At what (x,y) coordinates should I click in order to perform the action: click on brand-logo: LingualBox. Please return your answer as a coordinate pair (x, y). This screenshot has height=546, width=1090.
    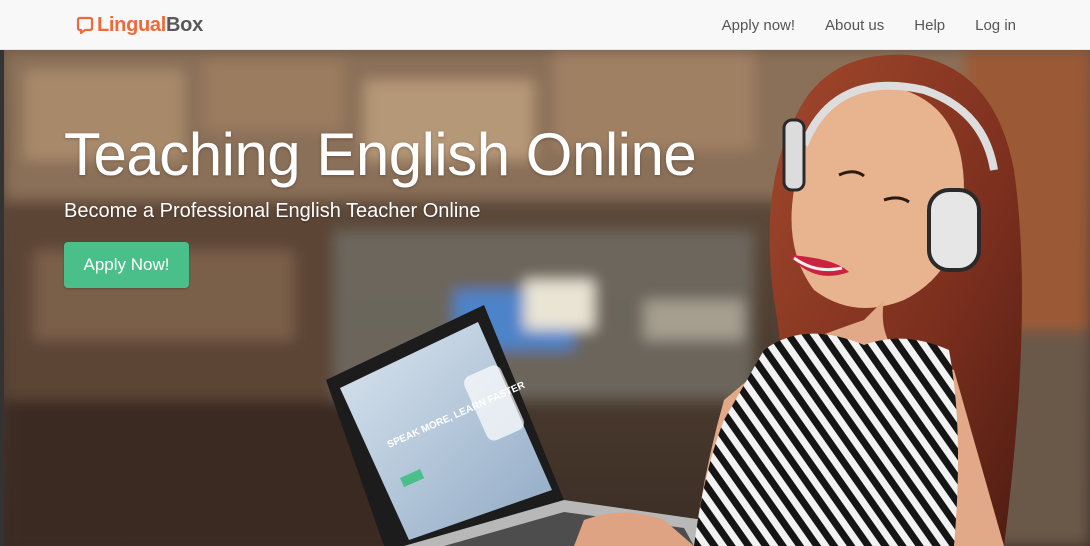
    Looking at the image, I should click on (139, 25).